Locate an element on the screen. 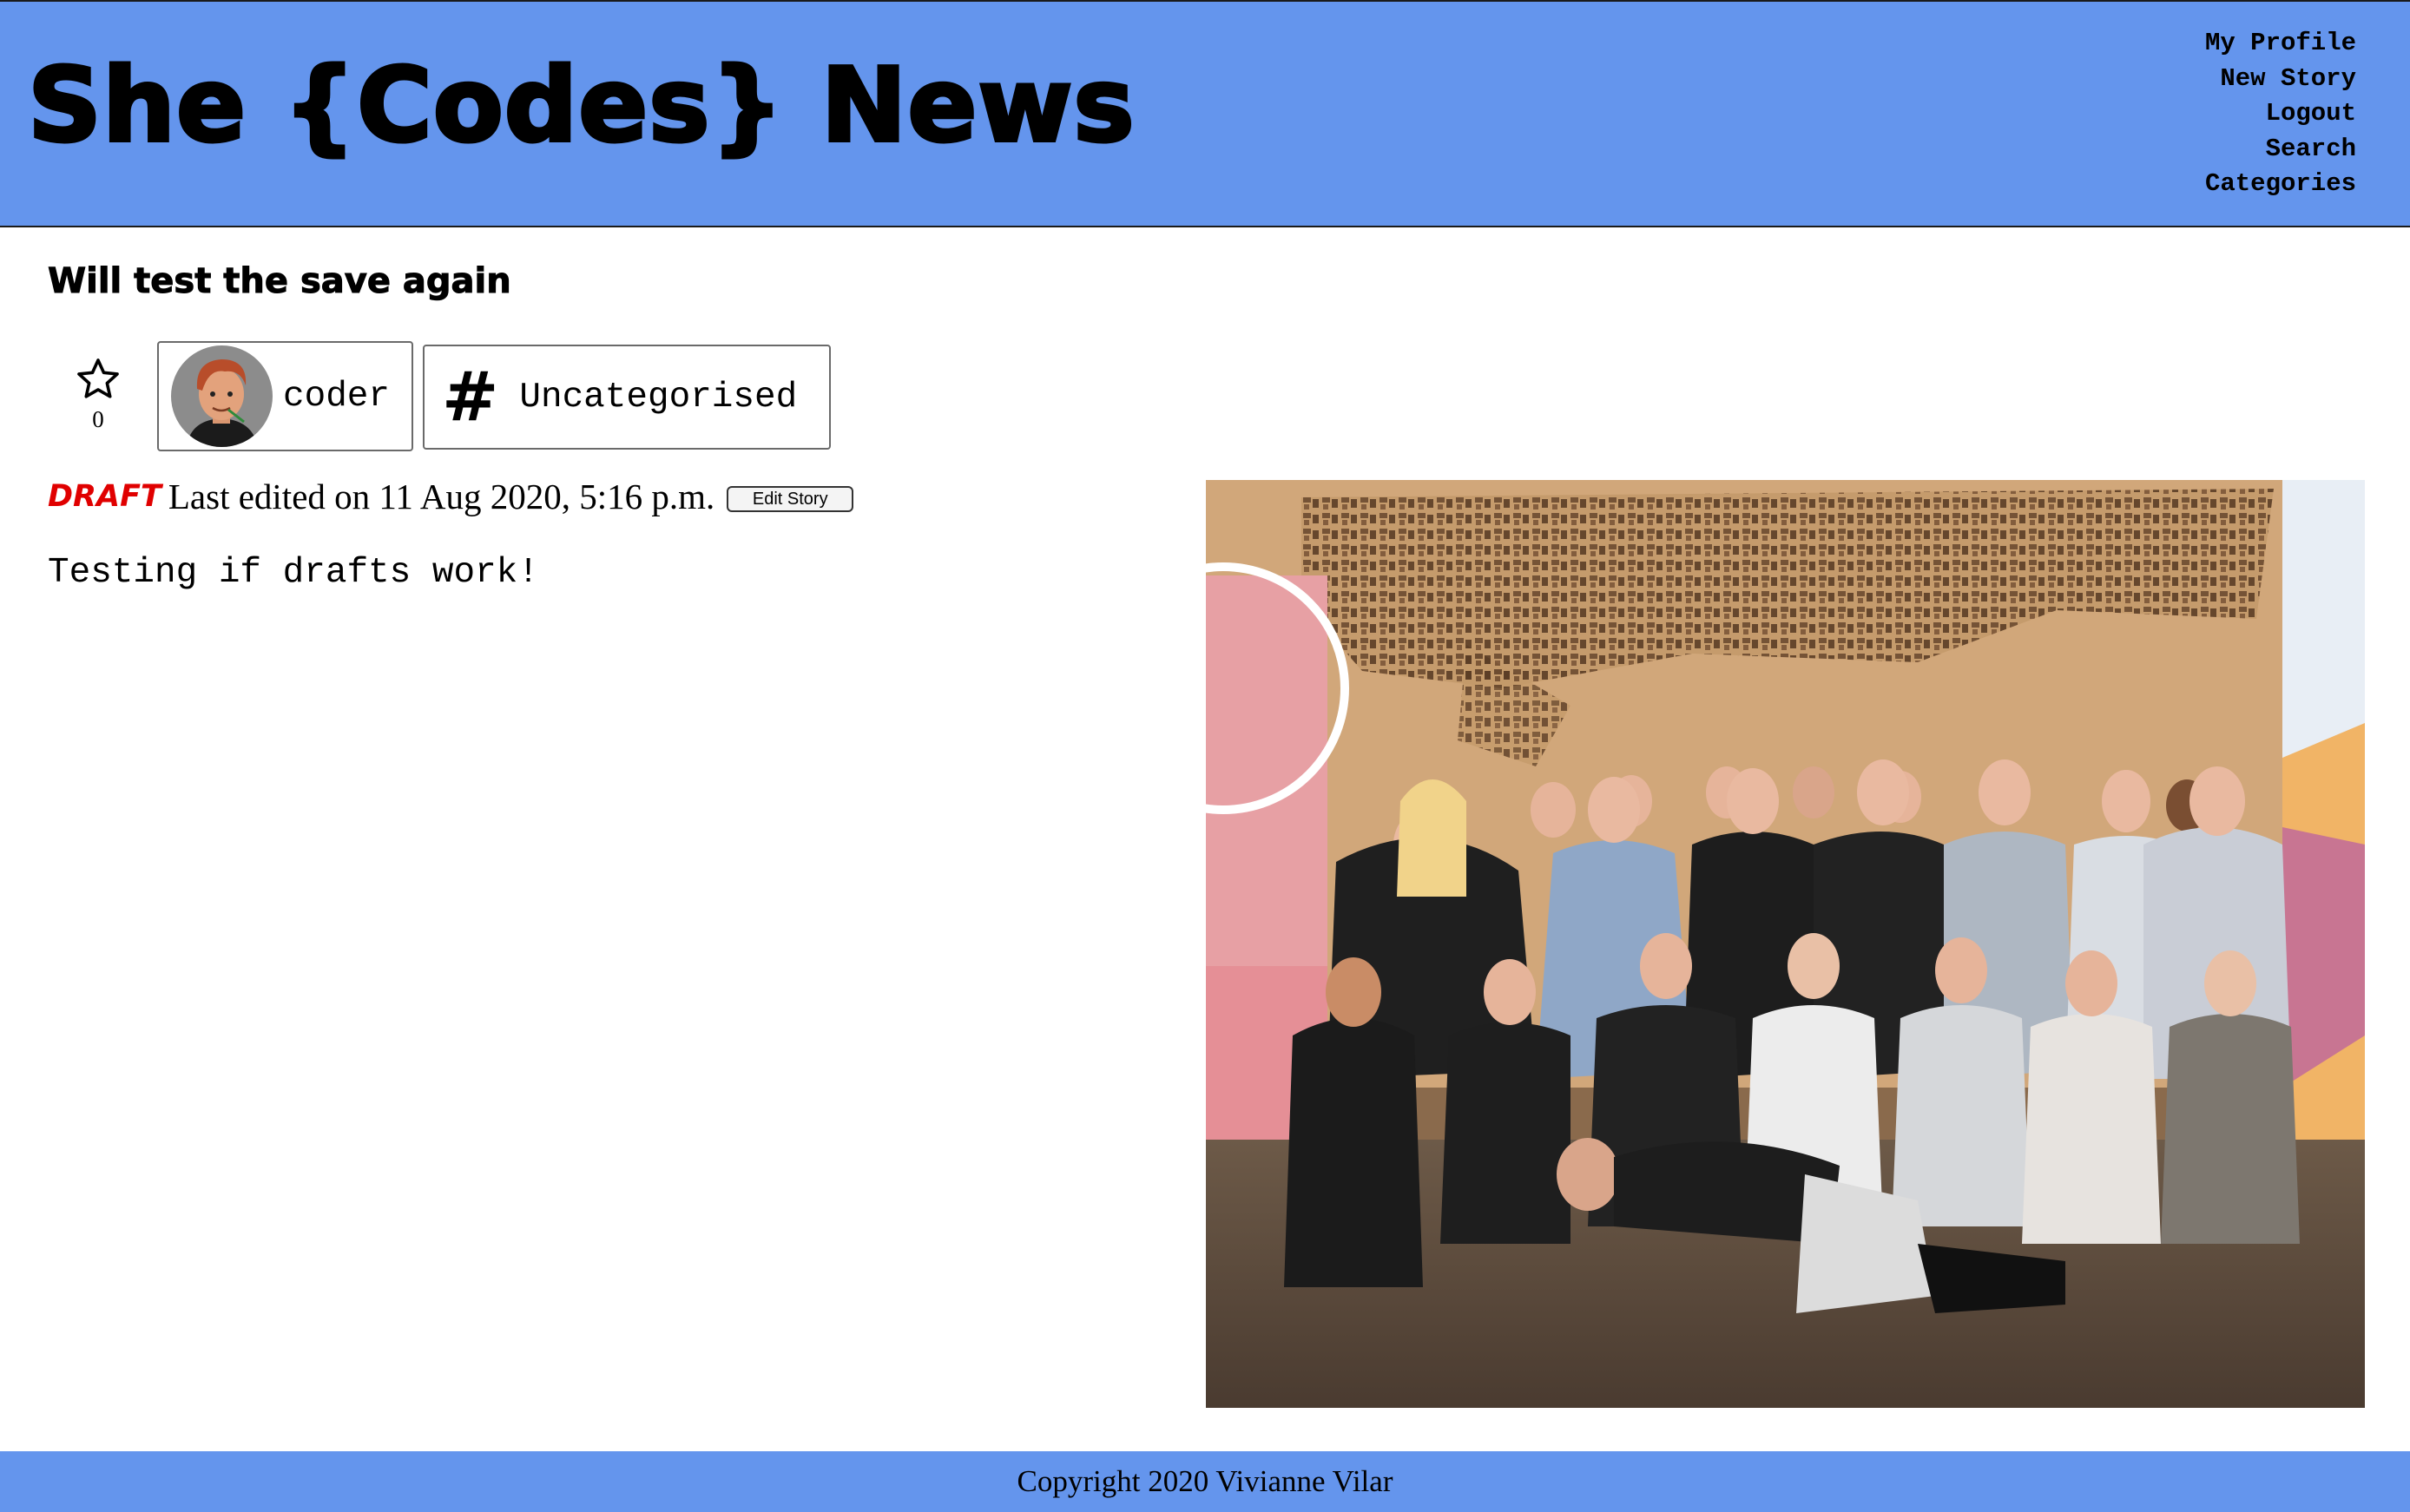  site-title: She {Codes} News is located at coordinates (581, 105).